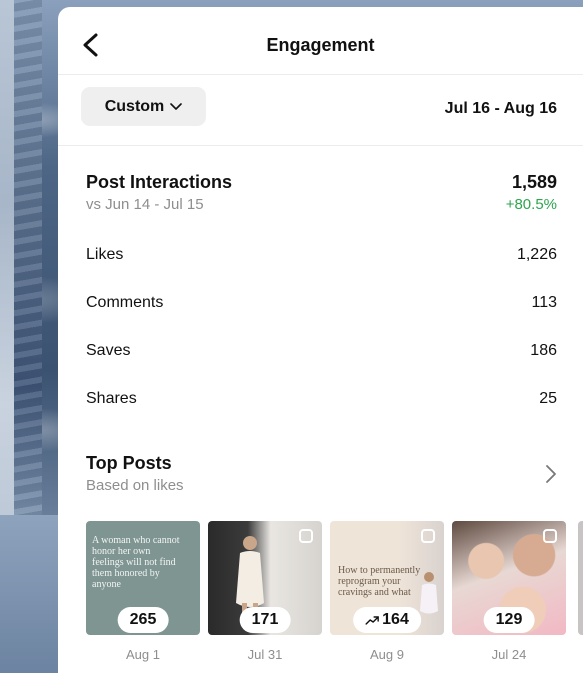 This screenshot has height=673, width=583. Describe the element at coordinates (372, 620) in the screenshot. I see `trending-up-icon` at that location.